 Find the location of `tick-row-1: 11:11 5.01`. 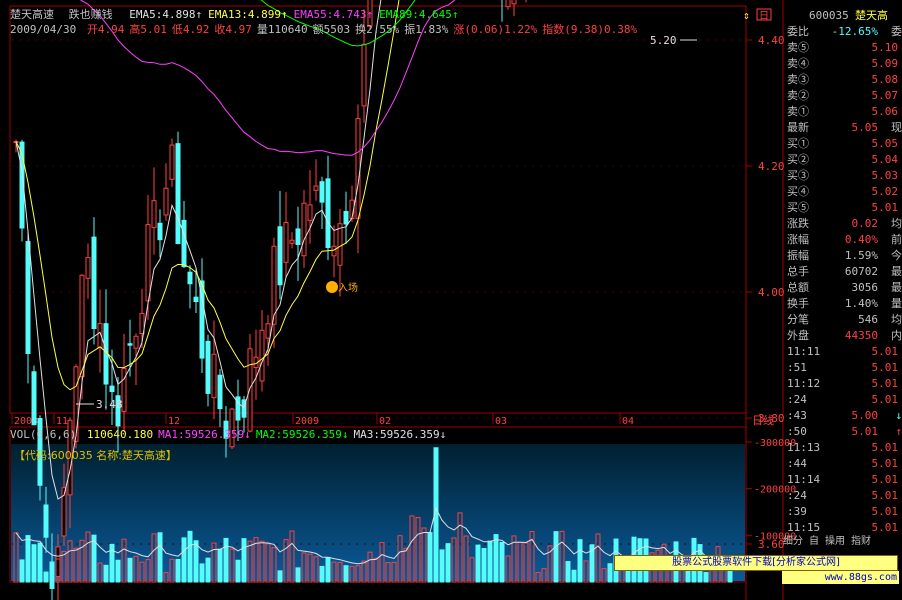

tick-row-1: 11:11 5.01 is located at coordinates (842, 352).